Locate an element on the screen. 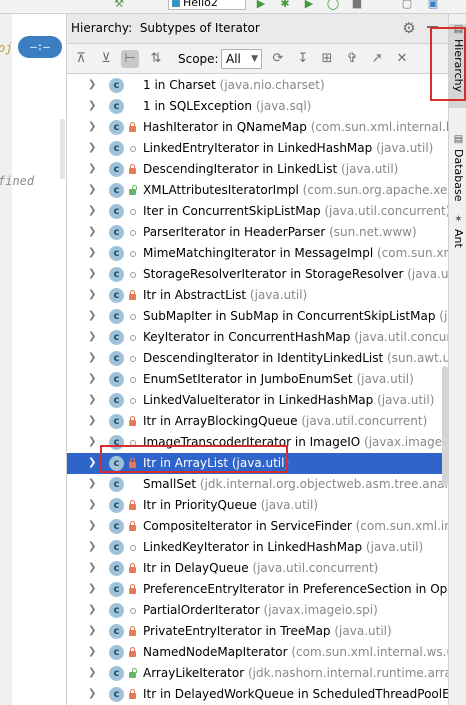  main-toolbar: ⚒ Hello2 ▶ ✱ ▶ ◯ ■ ▢ ▣ is located at coordinates (233, 7).